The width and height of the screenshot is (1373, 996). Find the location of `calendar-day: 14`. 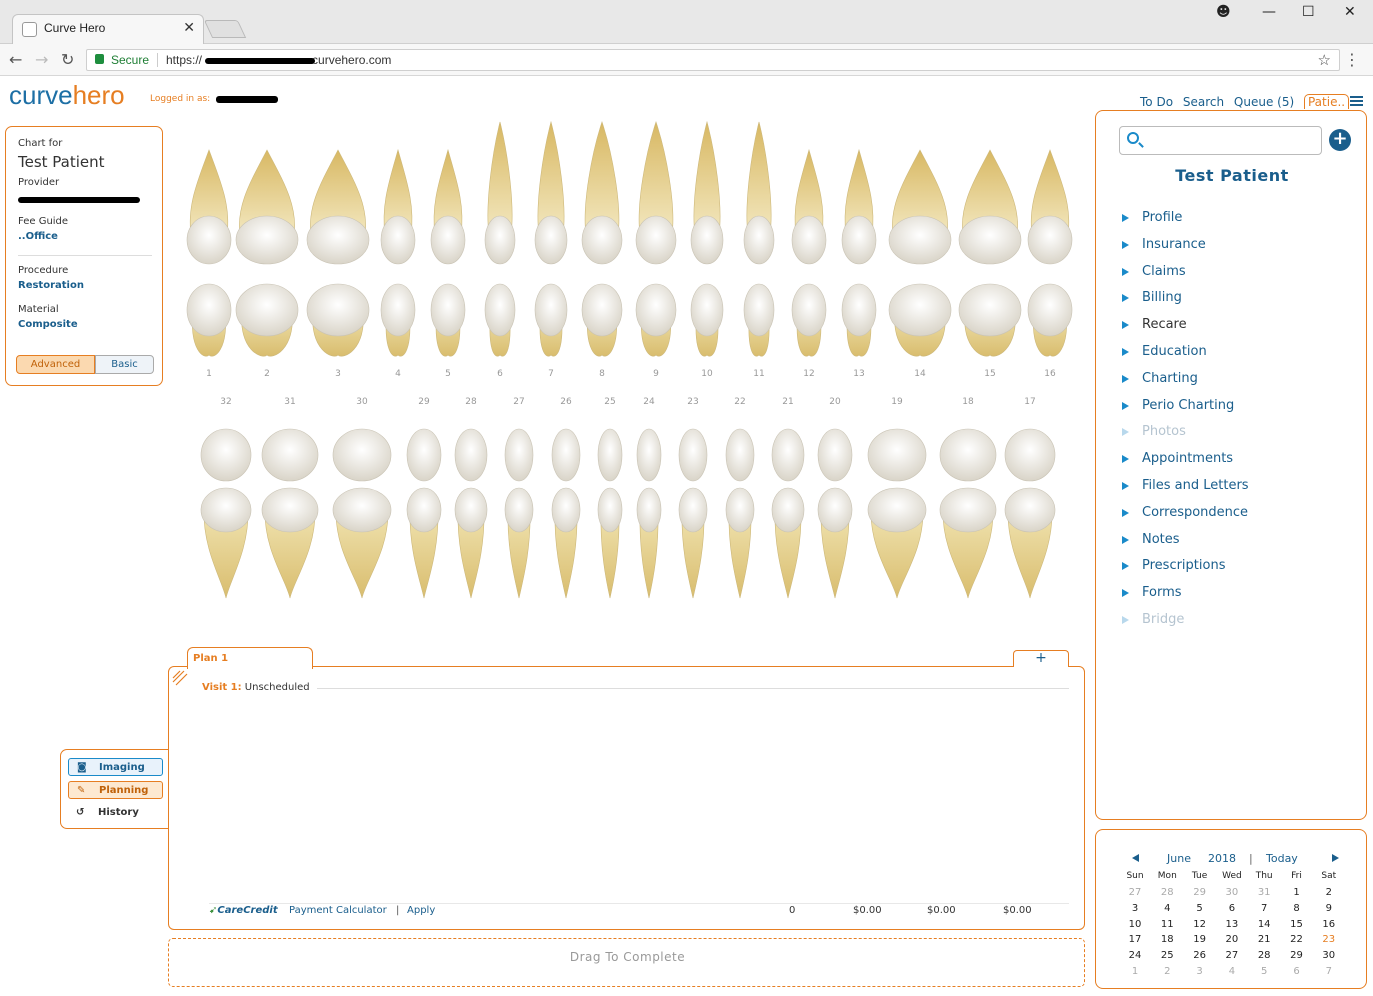

calendar-day: 14 is located at coordinates (1264, 924).